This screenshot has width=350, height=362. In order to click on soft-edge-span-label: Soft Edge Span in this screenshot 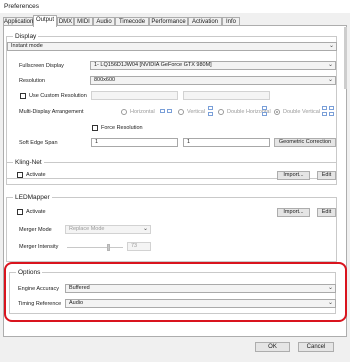, I will do `click(38, 143)`.